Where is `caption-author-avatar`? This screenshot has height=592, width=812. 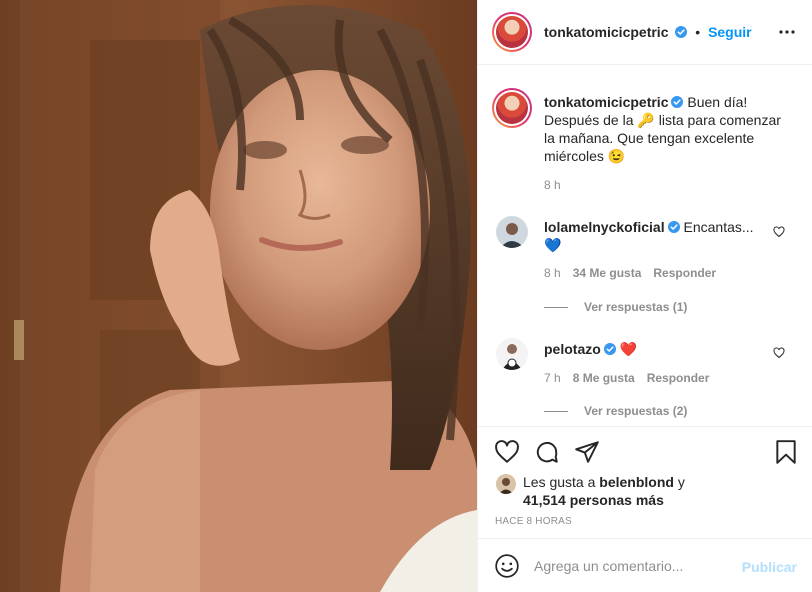 caption-author-avatar is located at coordinates (512, 108).